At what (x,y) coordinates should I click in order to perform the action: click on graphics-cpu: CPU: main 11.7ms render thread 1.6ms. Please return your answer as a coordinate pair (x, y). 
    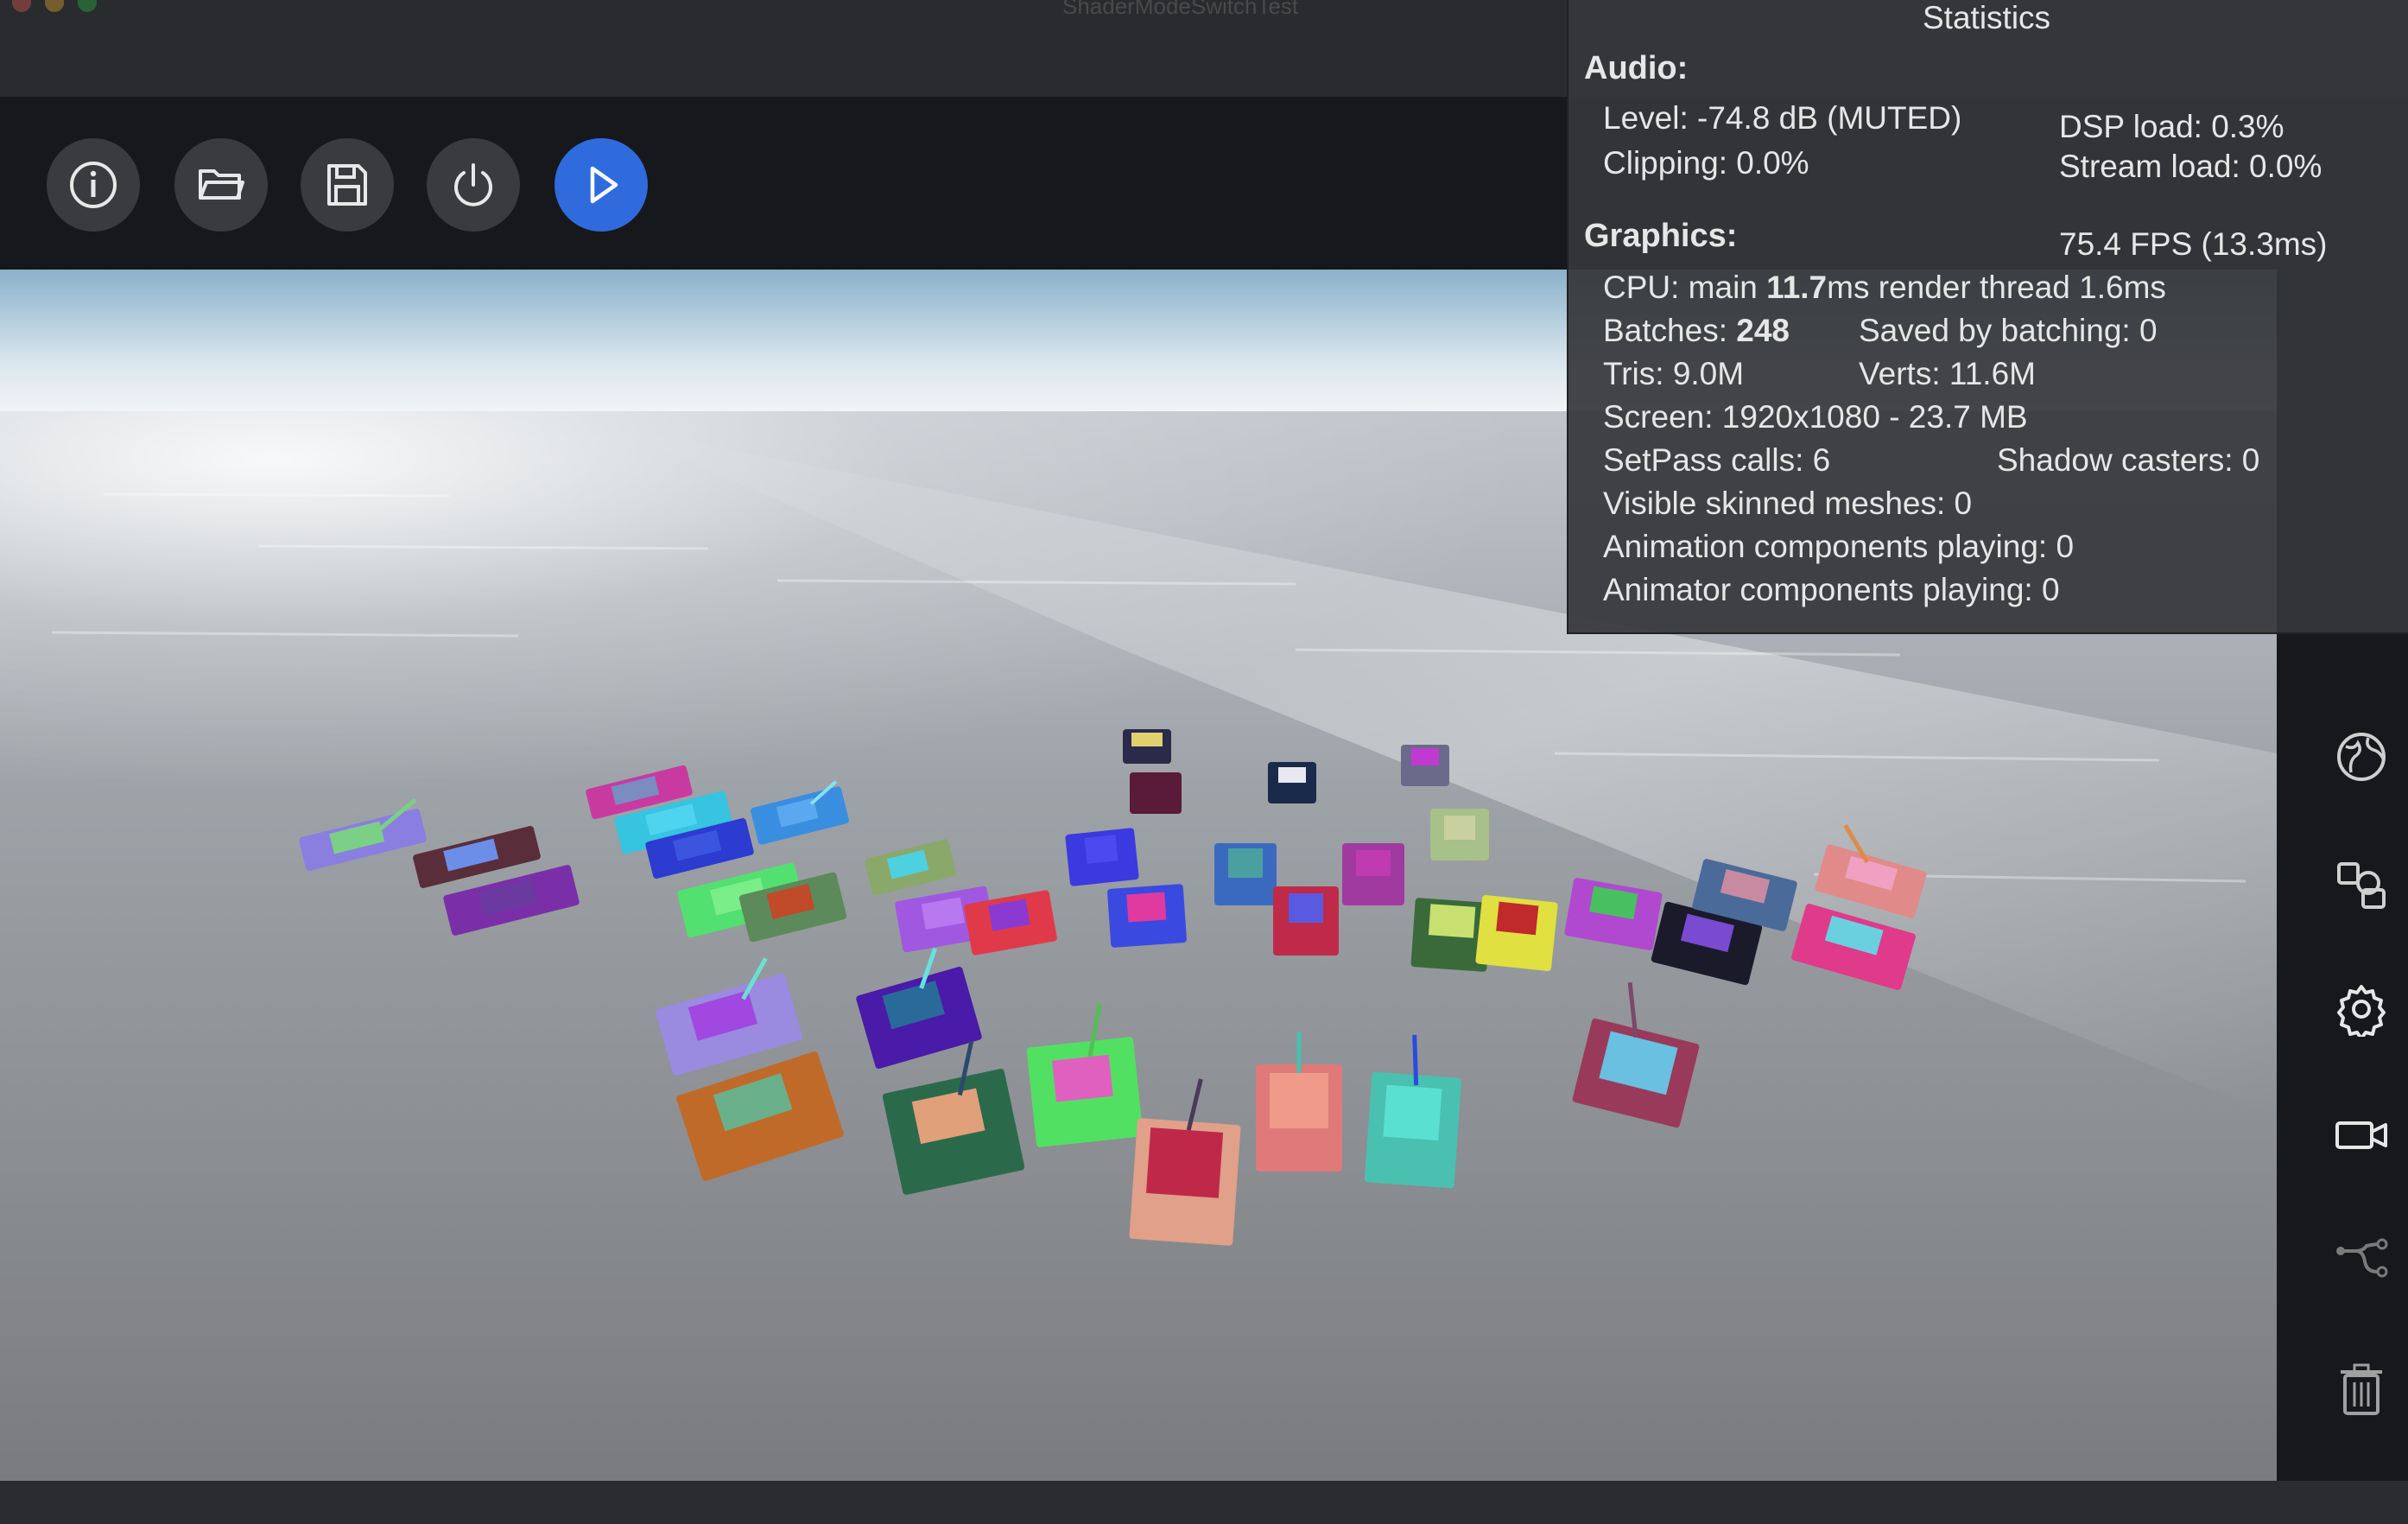
    Looking at the image, I should click on (1885, 288).